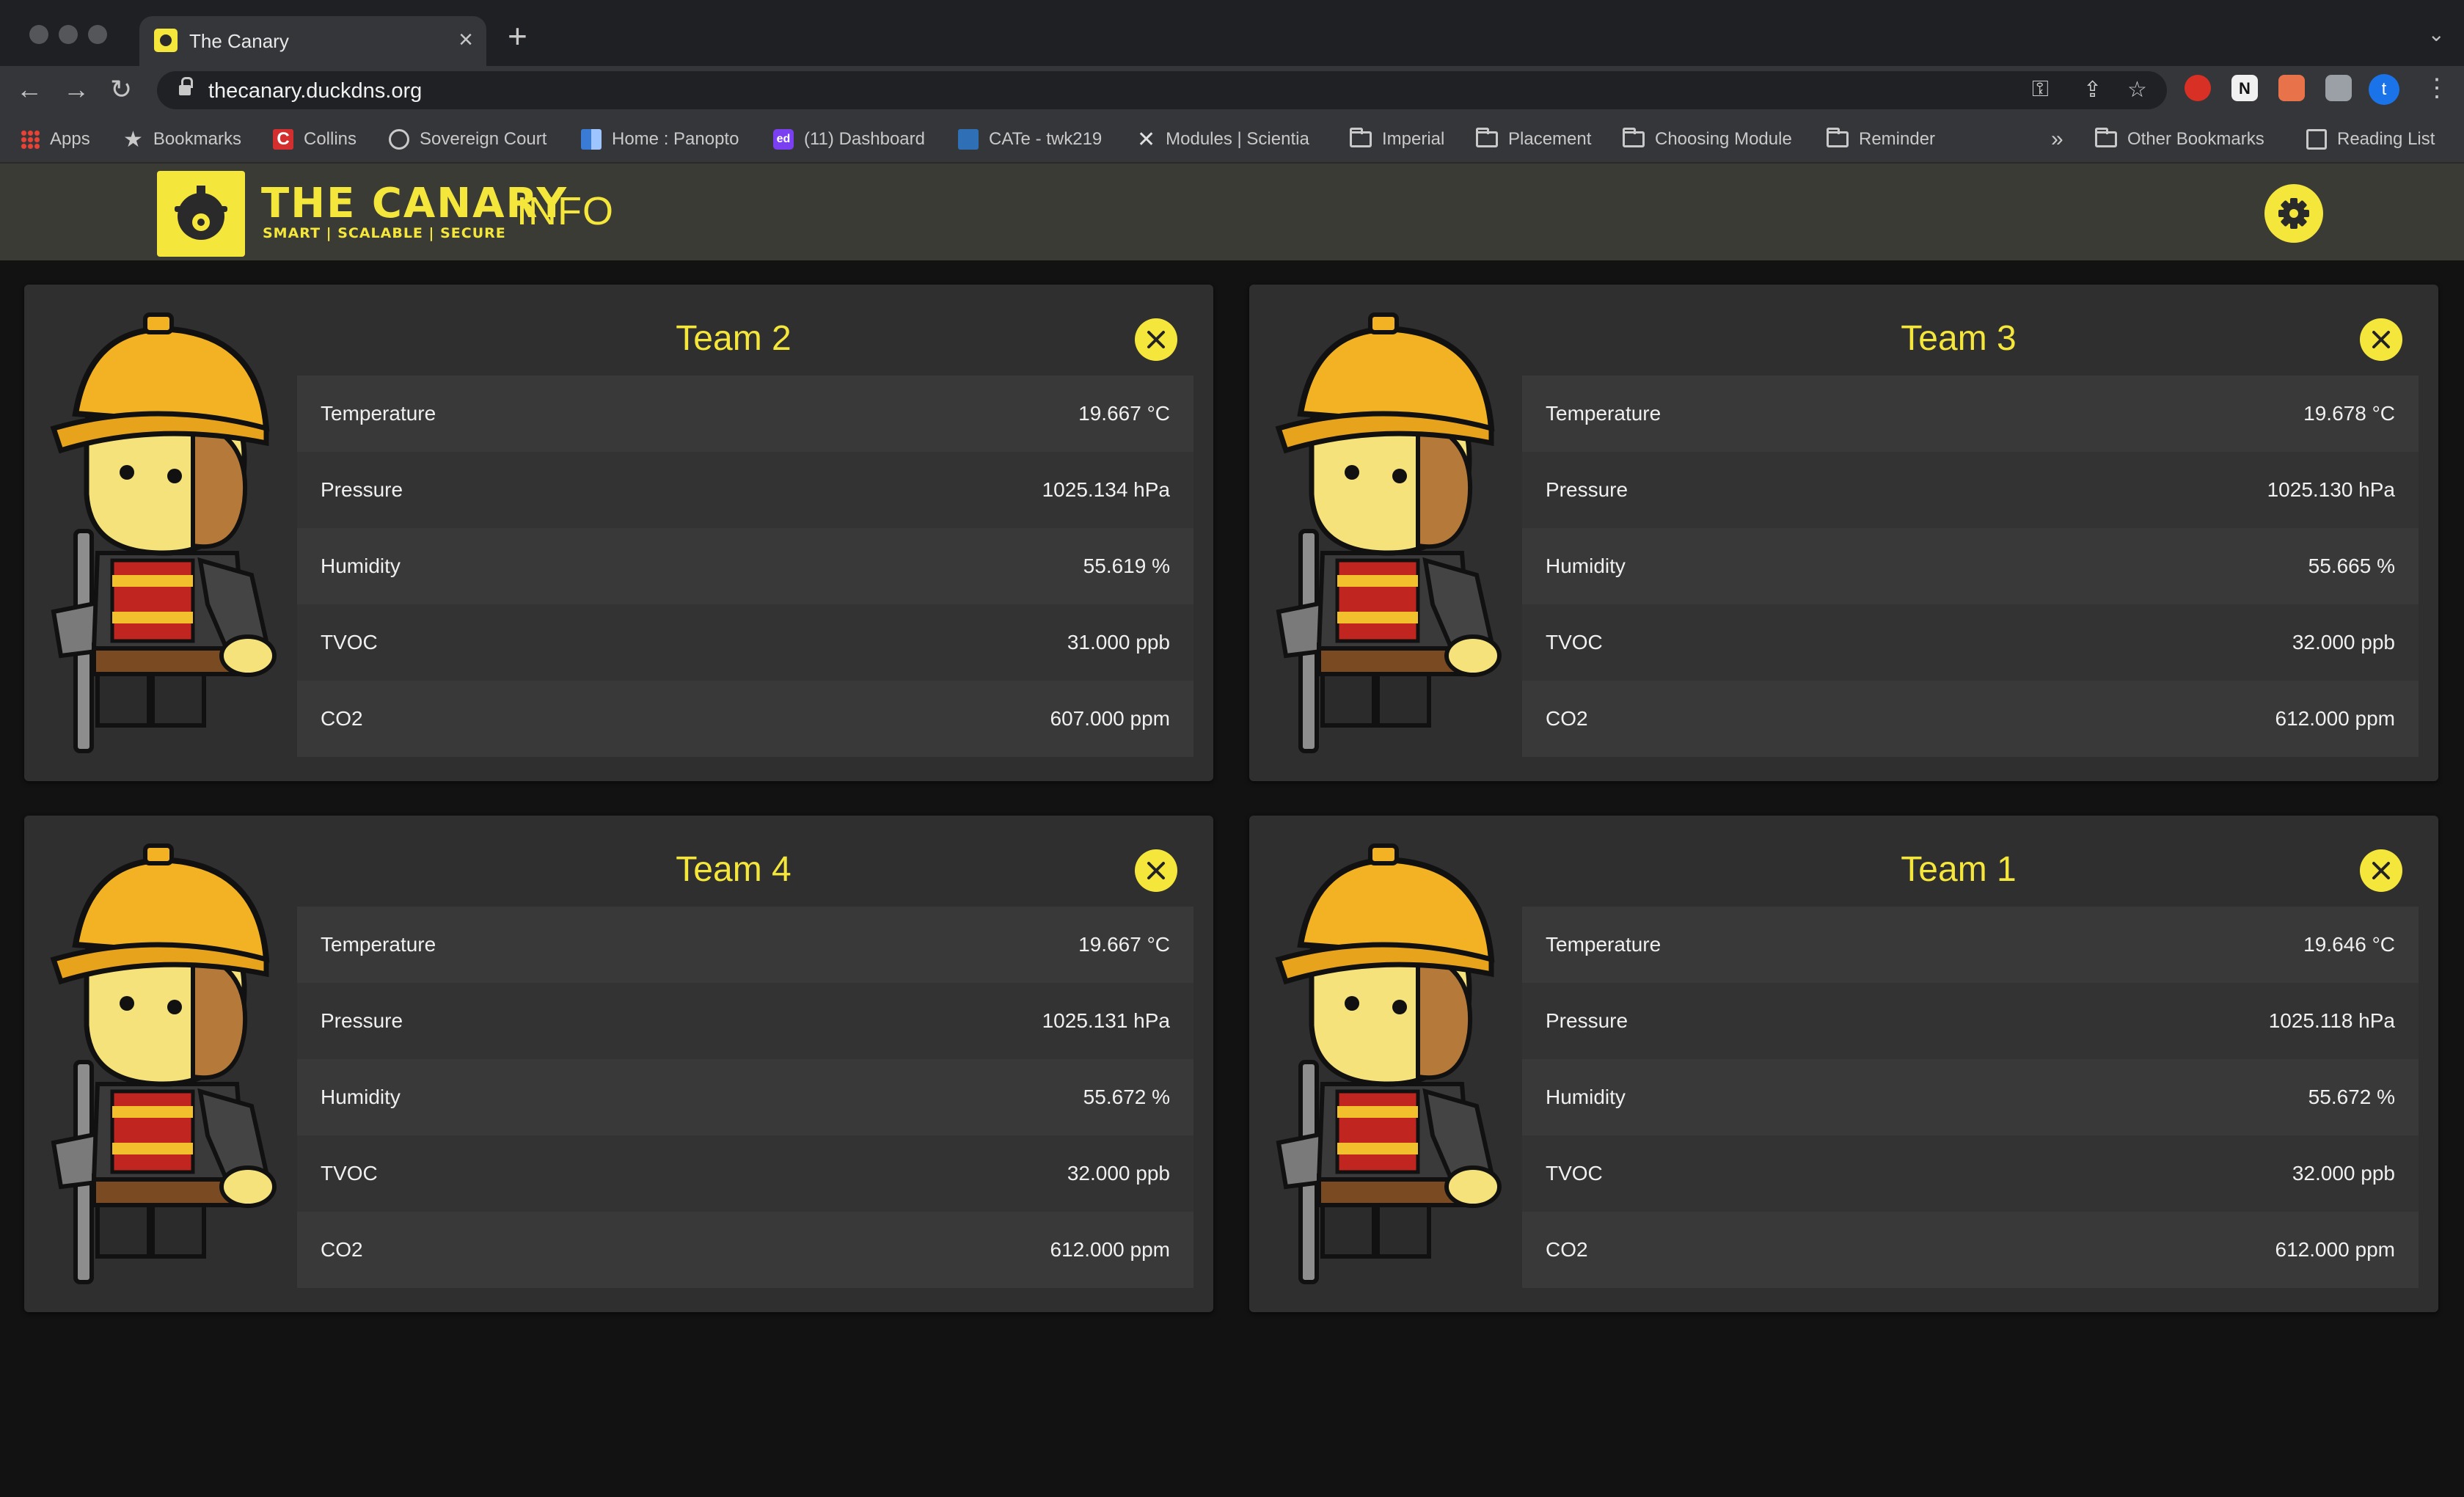 The image size is (2464, 1497). I want to click on reading-value: 1025.118 hPa, so click(2331, 1021).